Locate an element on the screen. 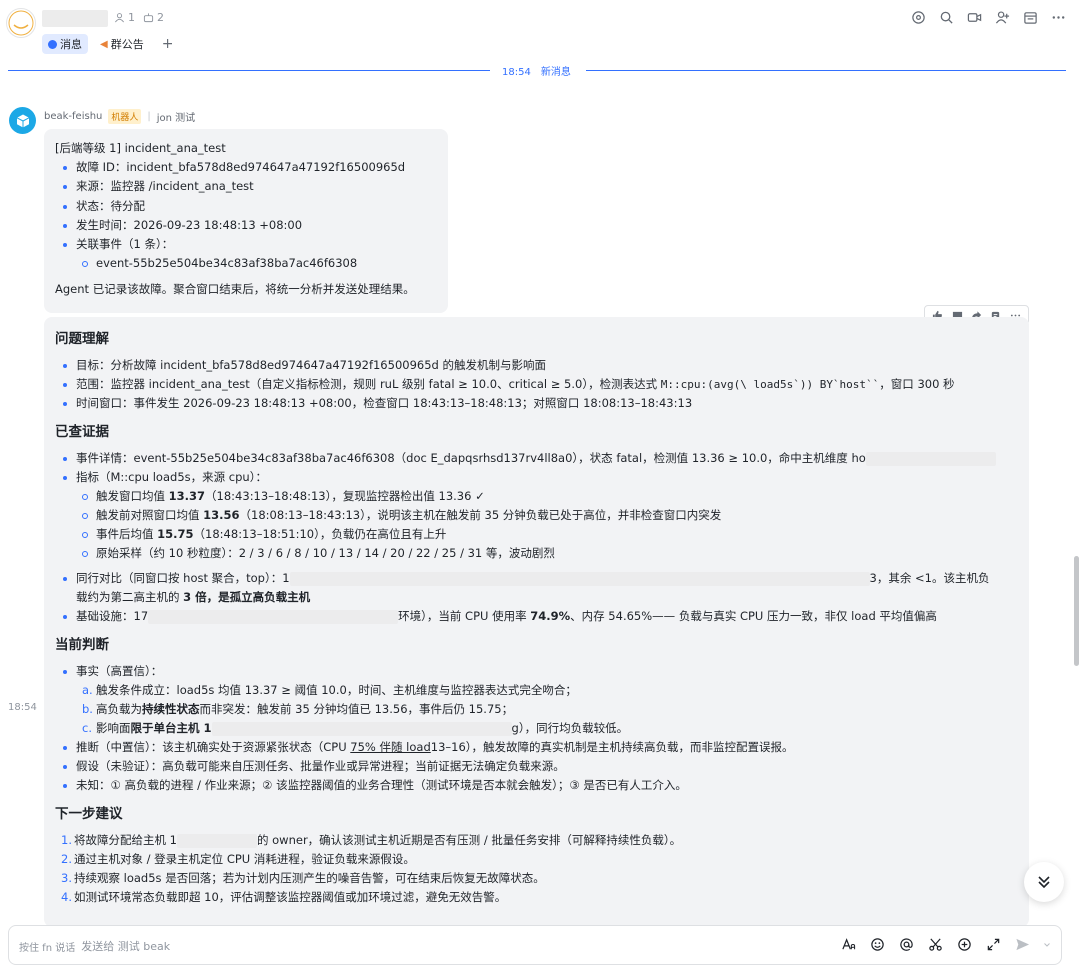  list-marker: 2. is located at coordinates (66, 859).